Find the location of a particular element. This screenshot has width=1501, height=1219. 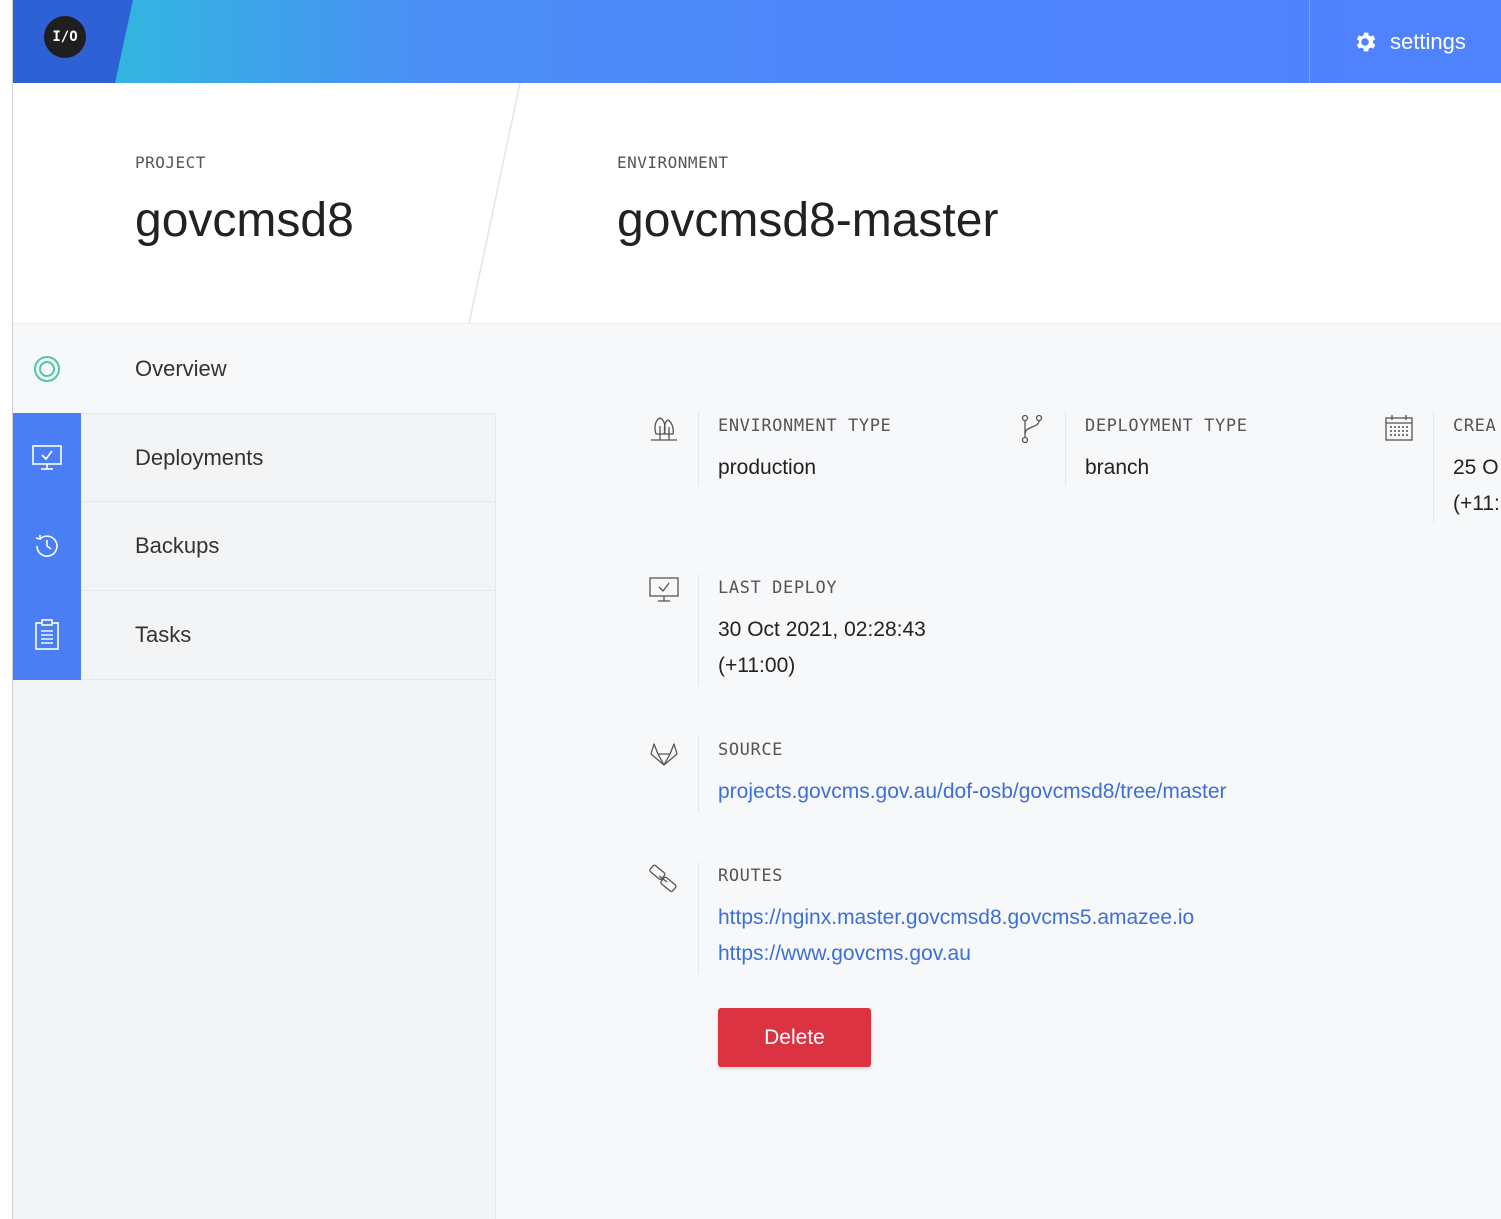

settings-button: settings is located at coordinates (1405, 41).